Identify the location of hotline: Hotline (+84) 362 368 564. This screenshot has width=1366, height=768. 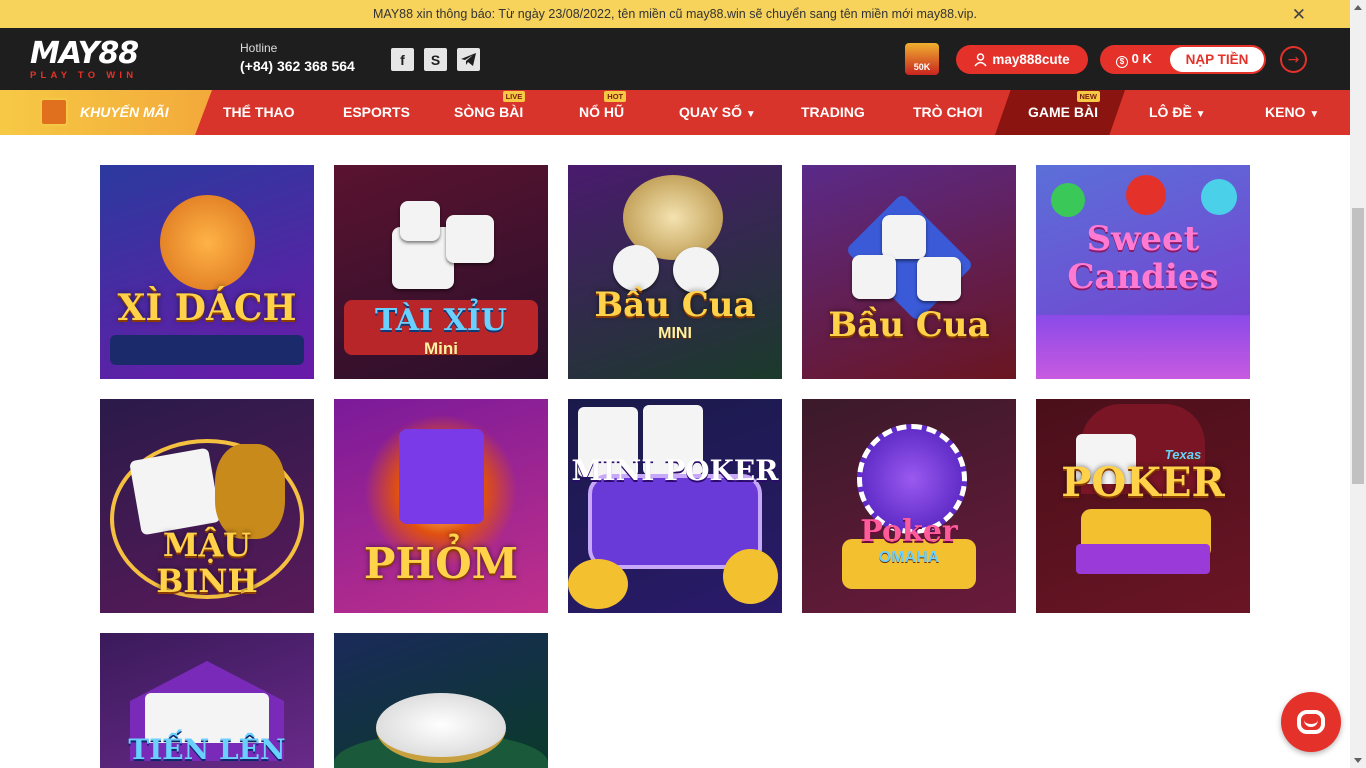
(297, 57).